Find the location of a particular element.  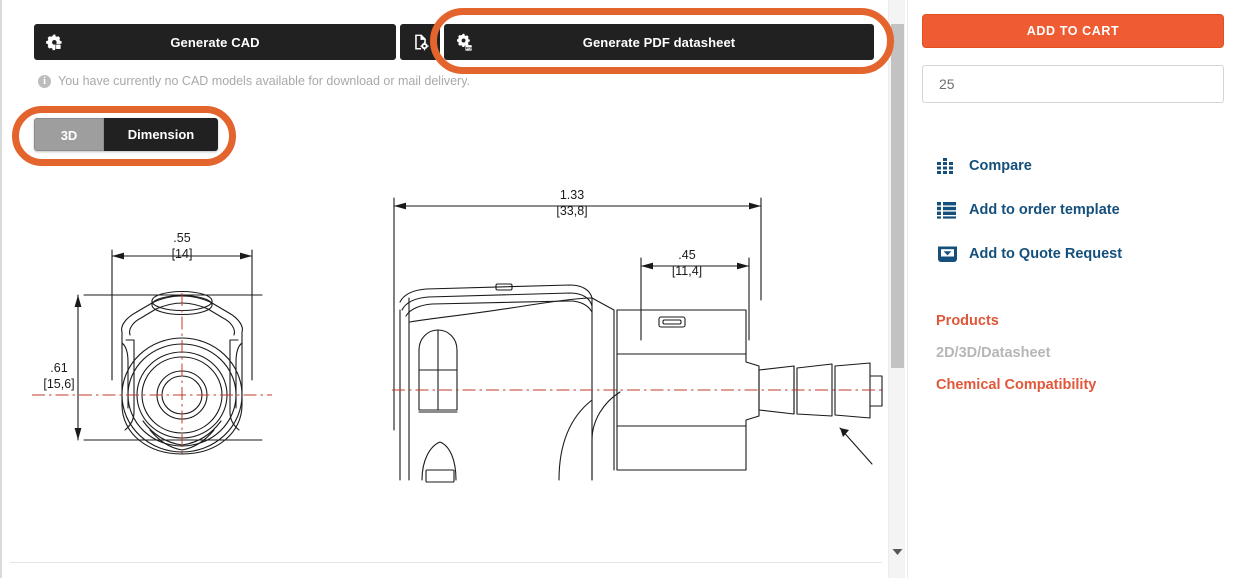

compare-label: Compare is located at coordinates (1000, 166).